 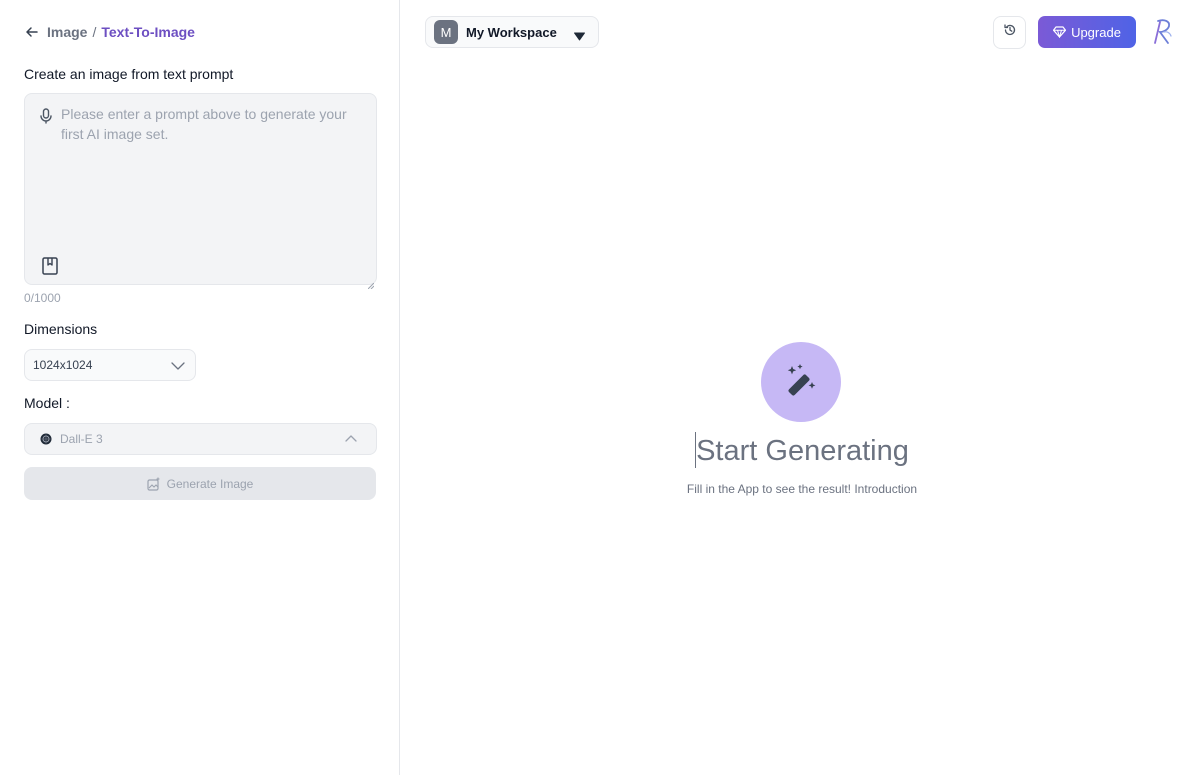 I want to click on chevron-down-icon, so click(x=178, y=366).